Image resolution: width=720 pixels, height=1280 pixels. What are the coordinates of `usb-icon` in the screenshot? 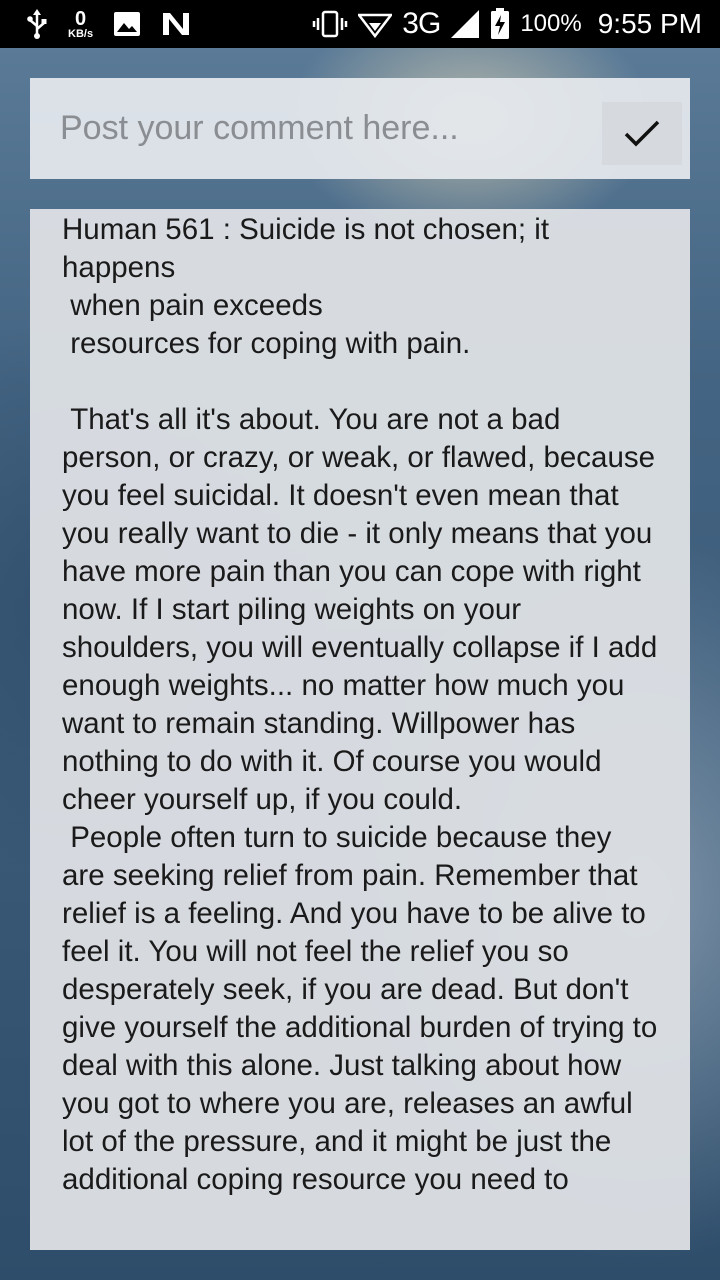 It's located at (37, 24).